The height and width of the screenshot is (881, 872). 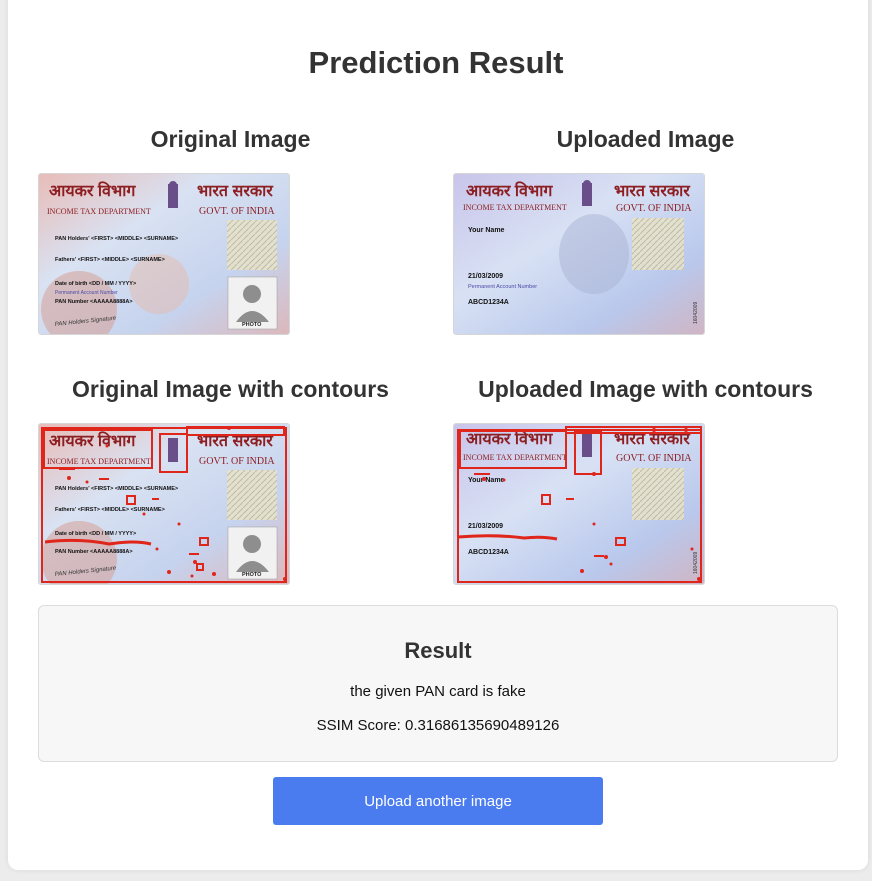 I want to click on result-message: the given PAN card is fake, so click(x=438, y=691).